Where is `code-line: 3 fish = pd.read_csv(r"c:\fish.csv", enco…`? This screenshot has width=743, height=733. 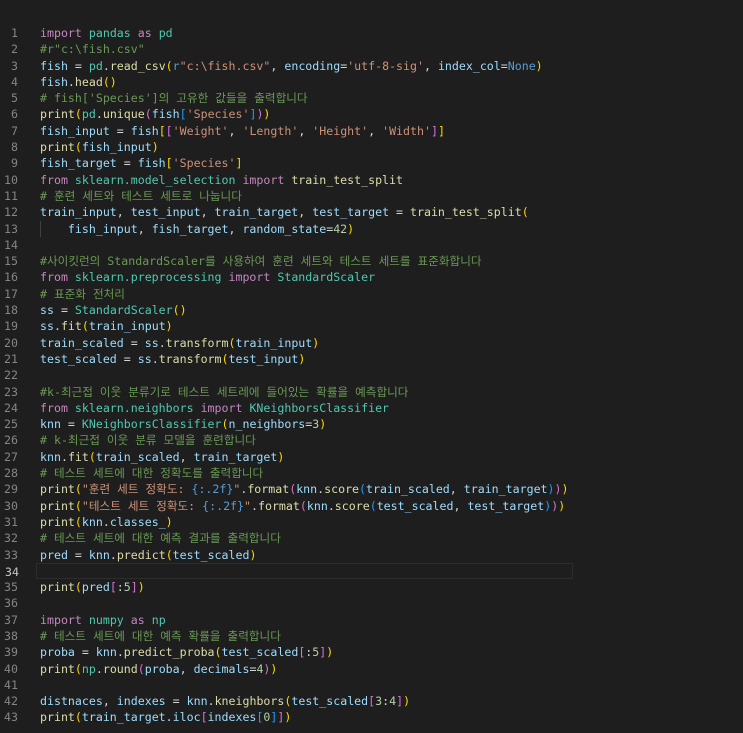 code-line: 3 fish = pd.read_csv(r"c:\fish.csv", enco… is located at coordinates (371, 66).